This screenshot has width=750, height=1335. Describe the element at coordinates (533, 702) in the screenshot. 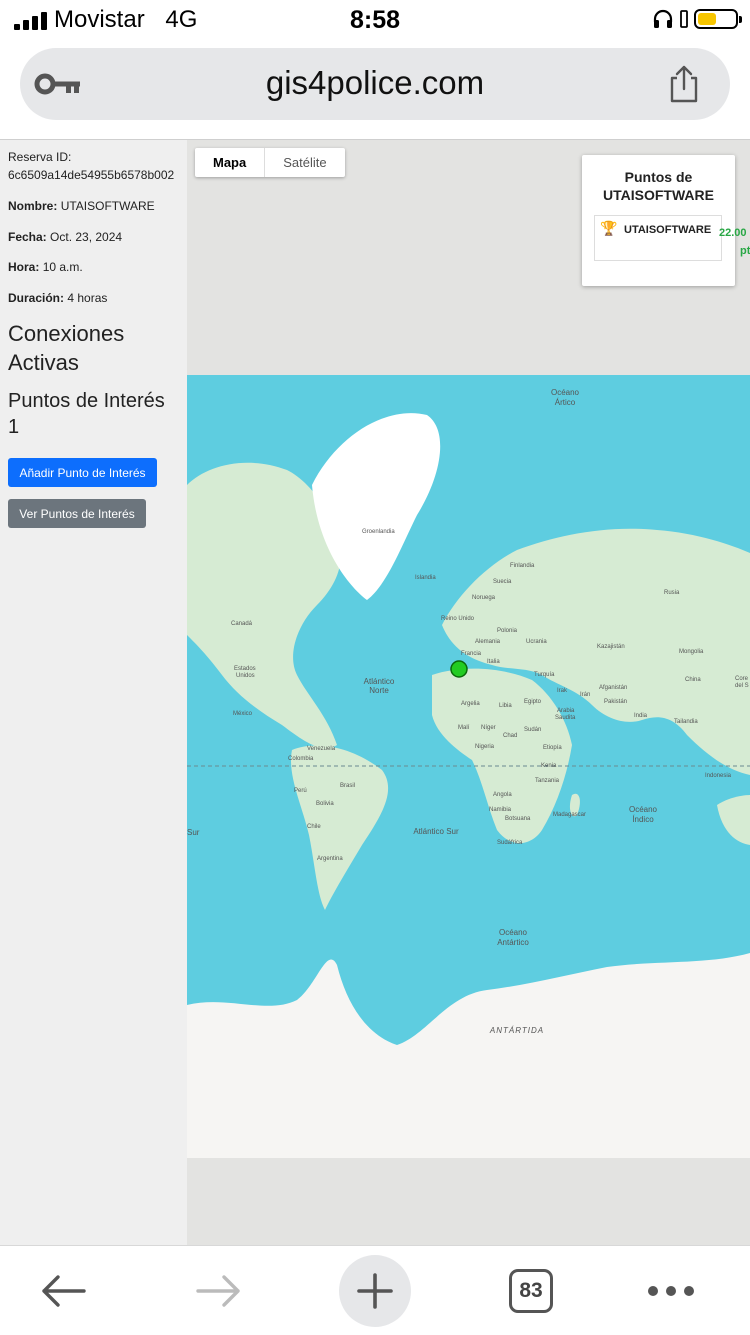

I see `label-egipto: Egipto` at that location.